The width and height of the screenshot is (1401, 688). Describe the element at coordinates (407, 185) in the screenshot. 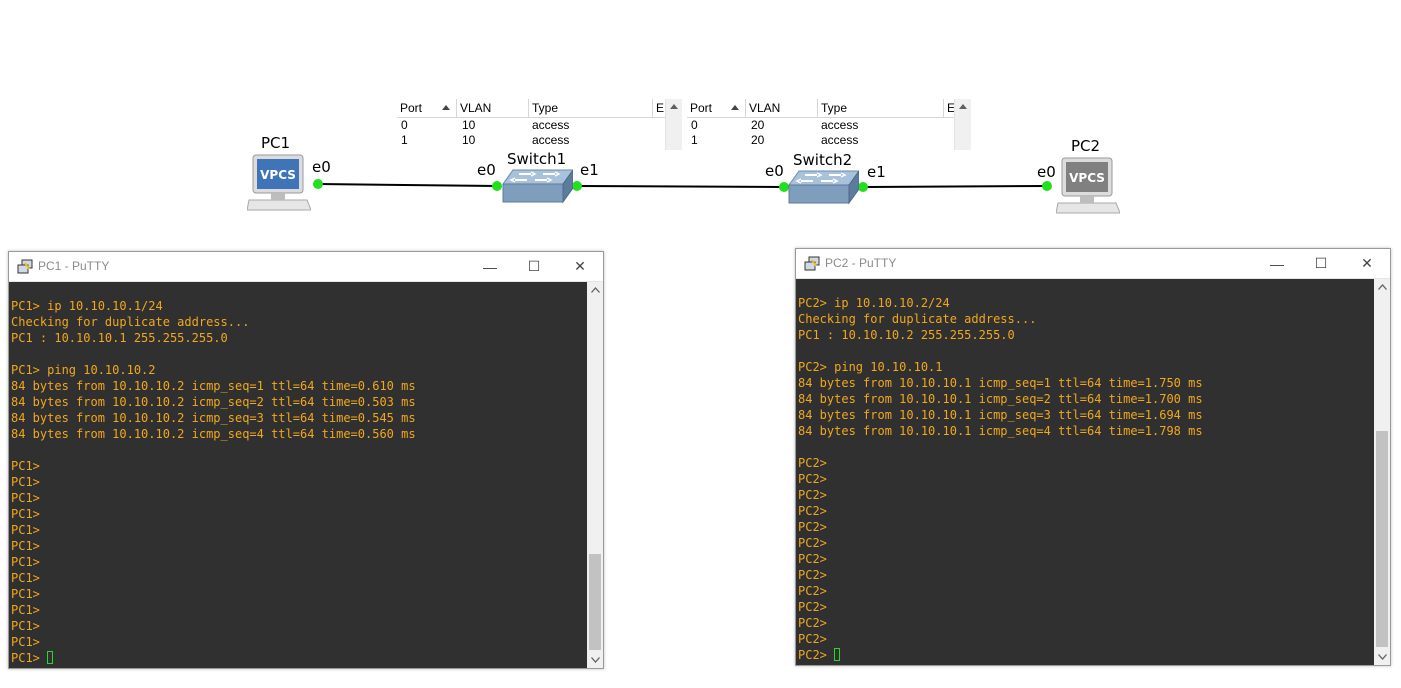

I see `link-pc1-switch1` at that location.